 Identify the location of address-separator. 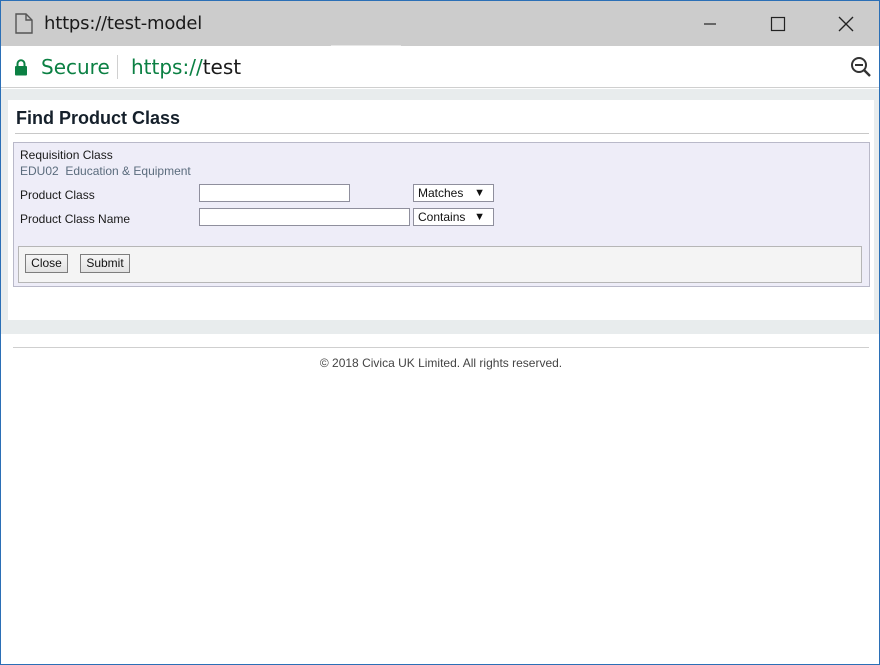
(117, 67).